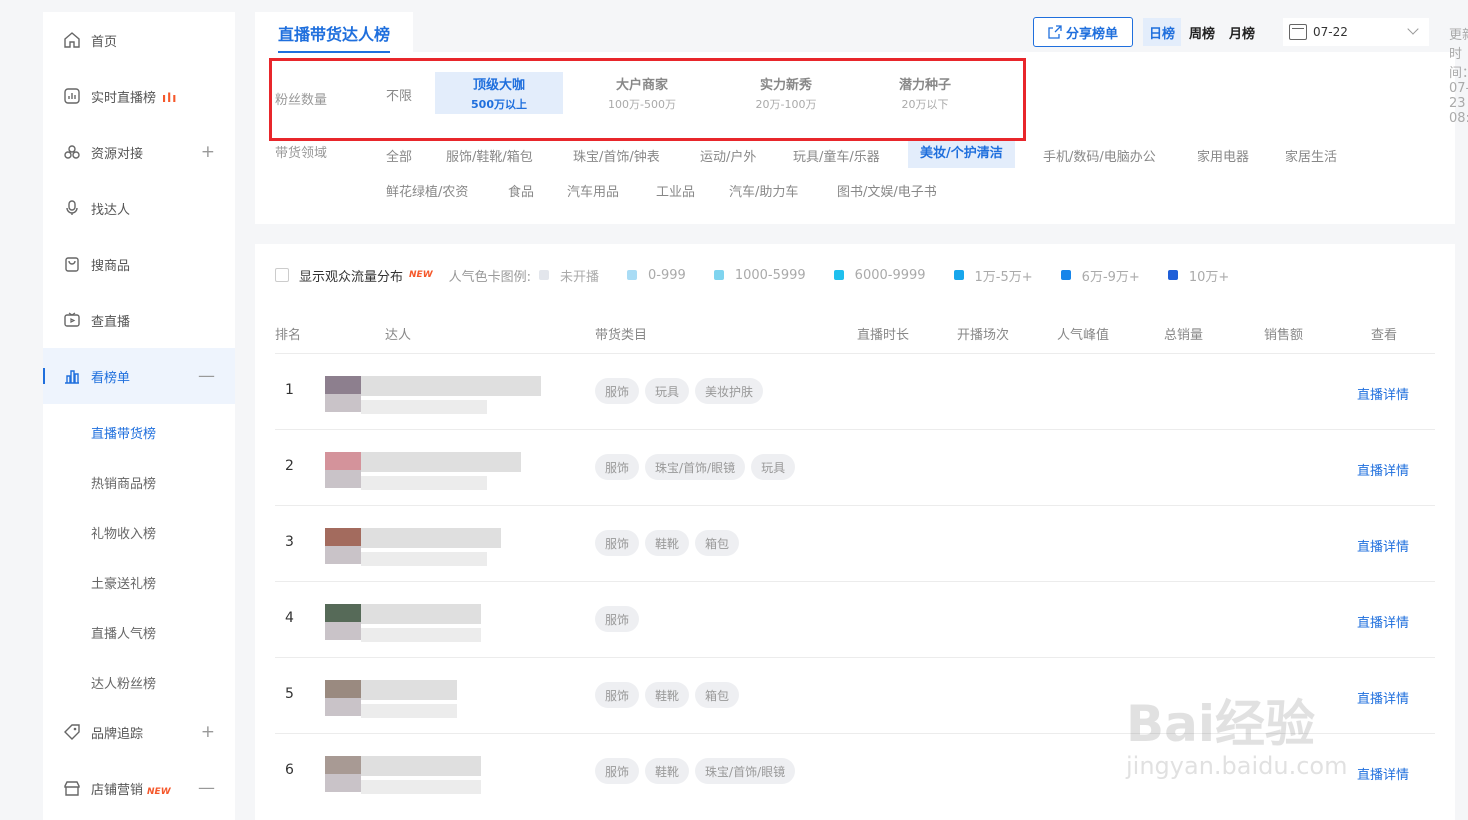 This screenshot has height=820, width=1468. I want to click on category-option: 汽车用品, so click(593, 190).